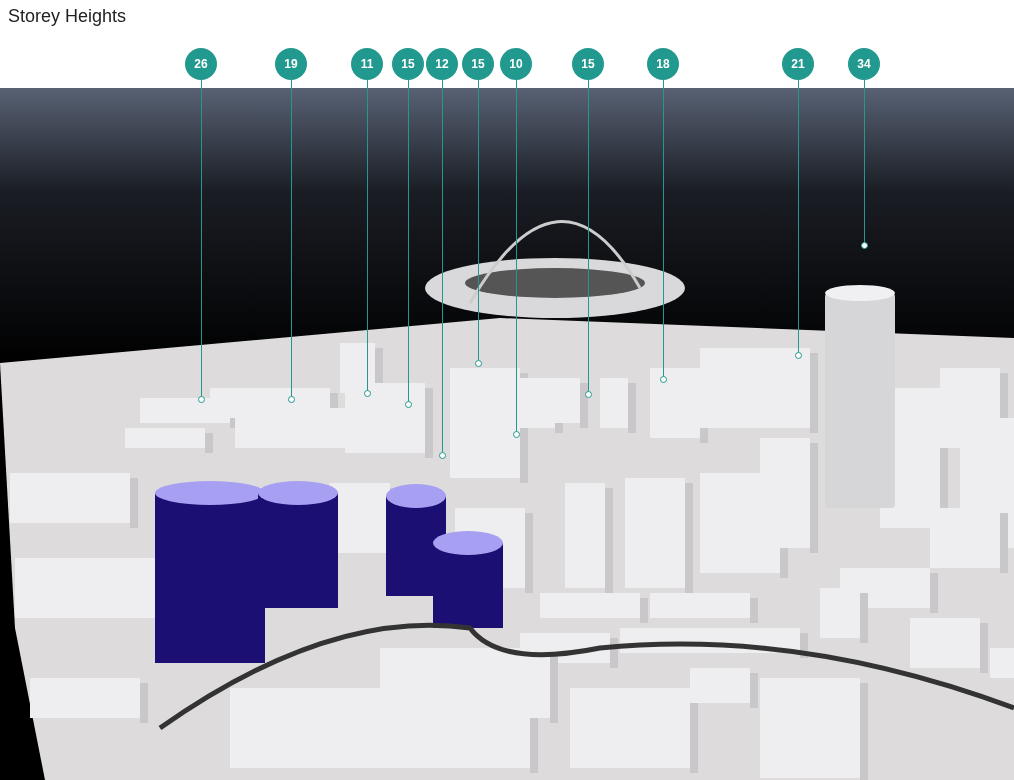  I want to click on storey-count-badge: 11, so click(367, 64).